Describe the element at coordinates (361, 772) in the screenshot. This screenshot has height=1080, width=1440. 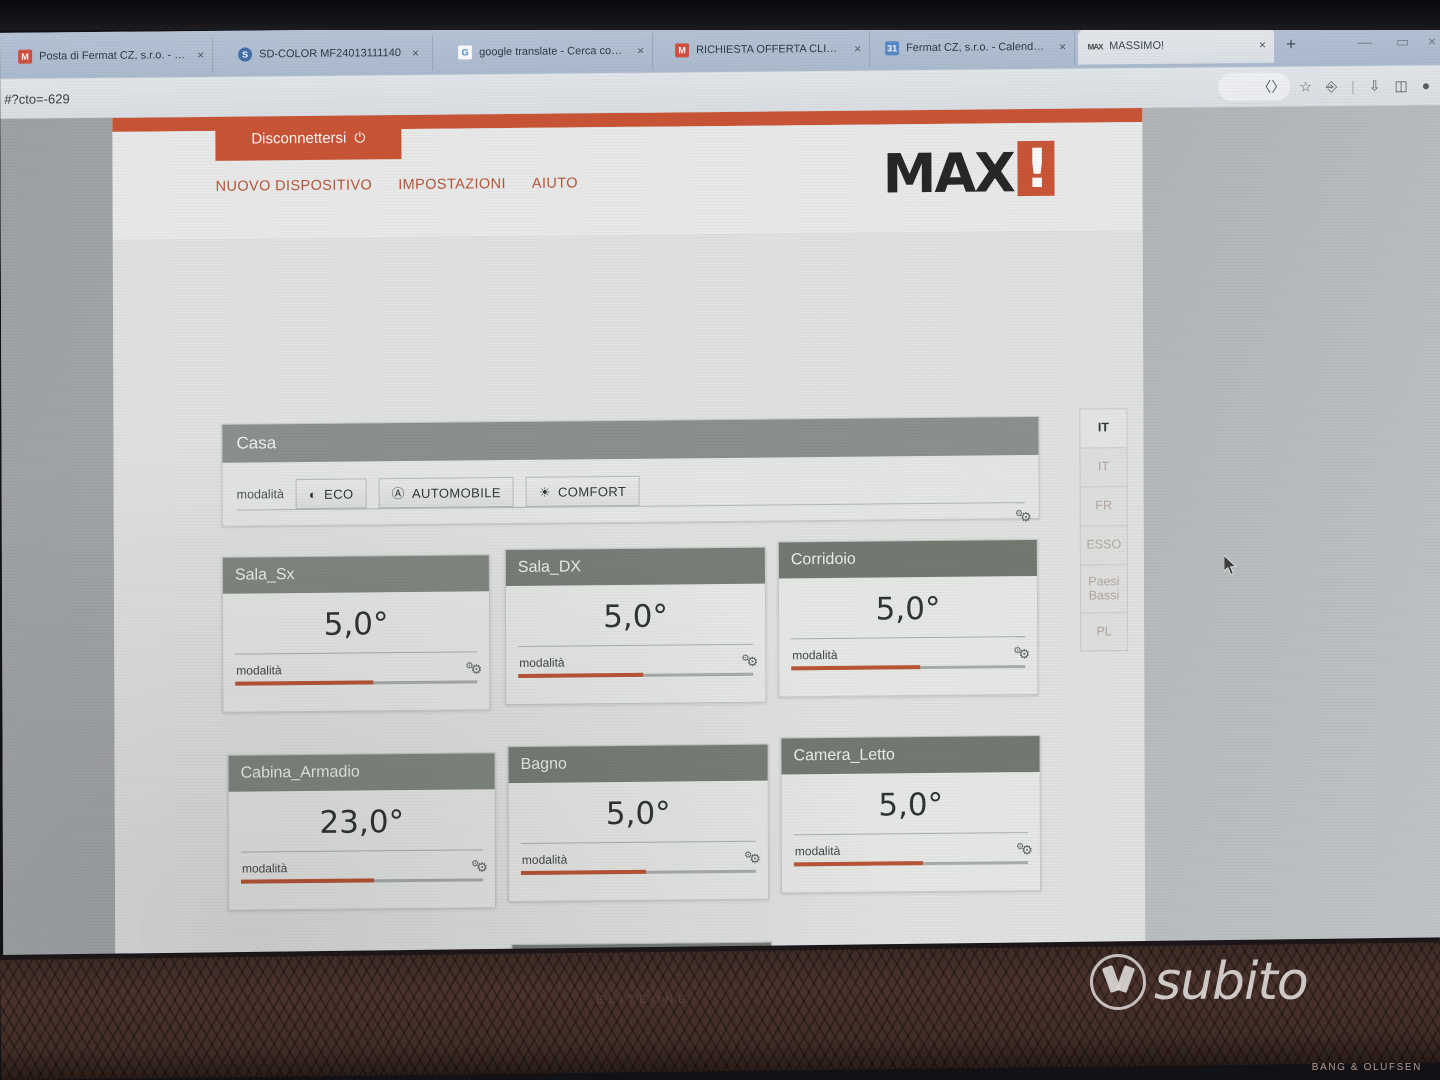
I see `room-card-header: Cabina_Armadio` at that location.